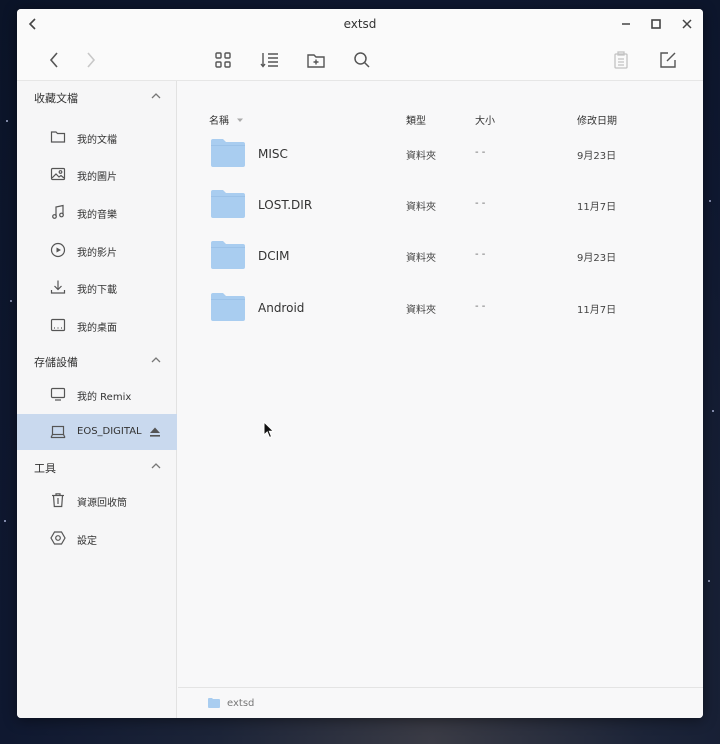  I want to click on sidebar-item-label: 我的圖片, so click(97, 177).